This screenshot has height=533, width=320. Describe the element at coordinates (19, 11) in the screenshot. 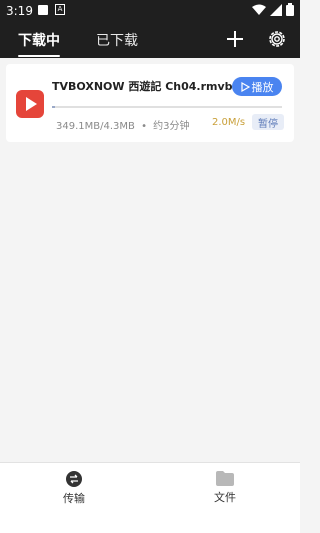

I see `status-time: 3:19` at that location.